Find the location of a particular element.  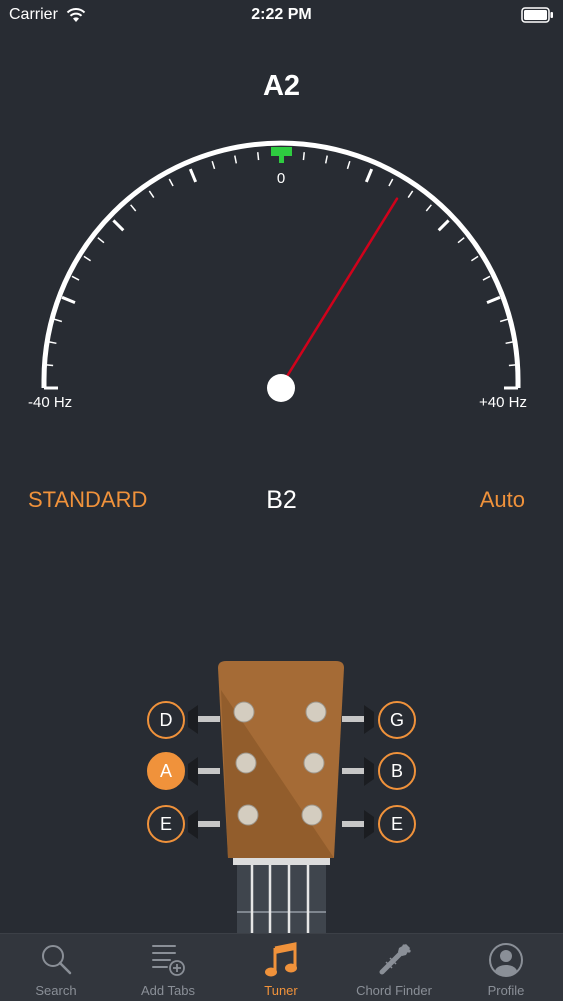

tab-tuner: Tuner is located at coordinates (281, 967).